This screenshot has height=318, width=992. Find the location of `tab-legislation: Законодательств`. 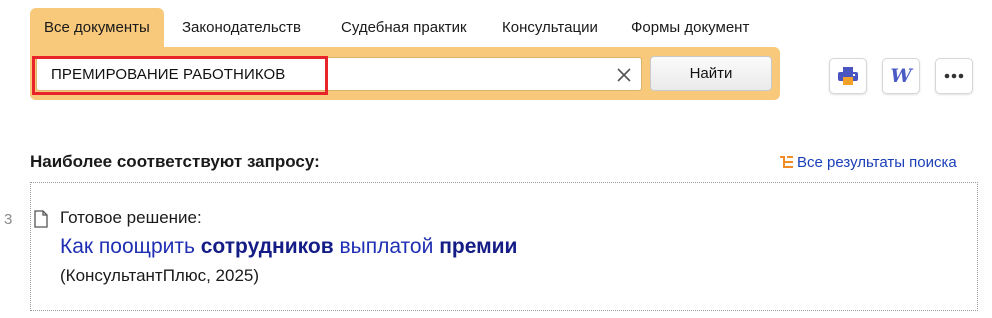

tab-legislation: Законодательств is located at coordinates (241, 28).